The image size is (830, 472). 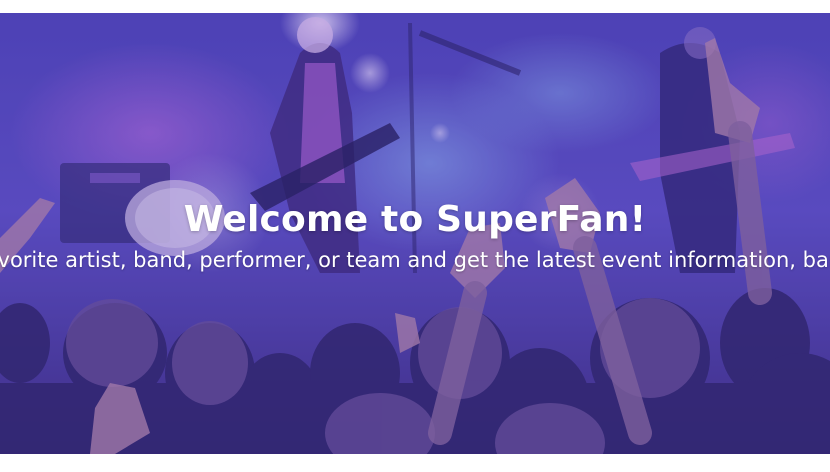 I want to click on hero-title: Welcome to SuperFan!, so click(x=415, y=219).